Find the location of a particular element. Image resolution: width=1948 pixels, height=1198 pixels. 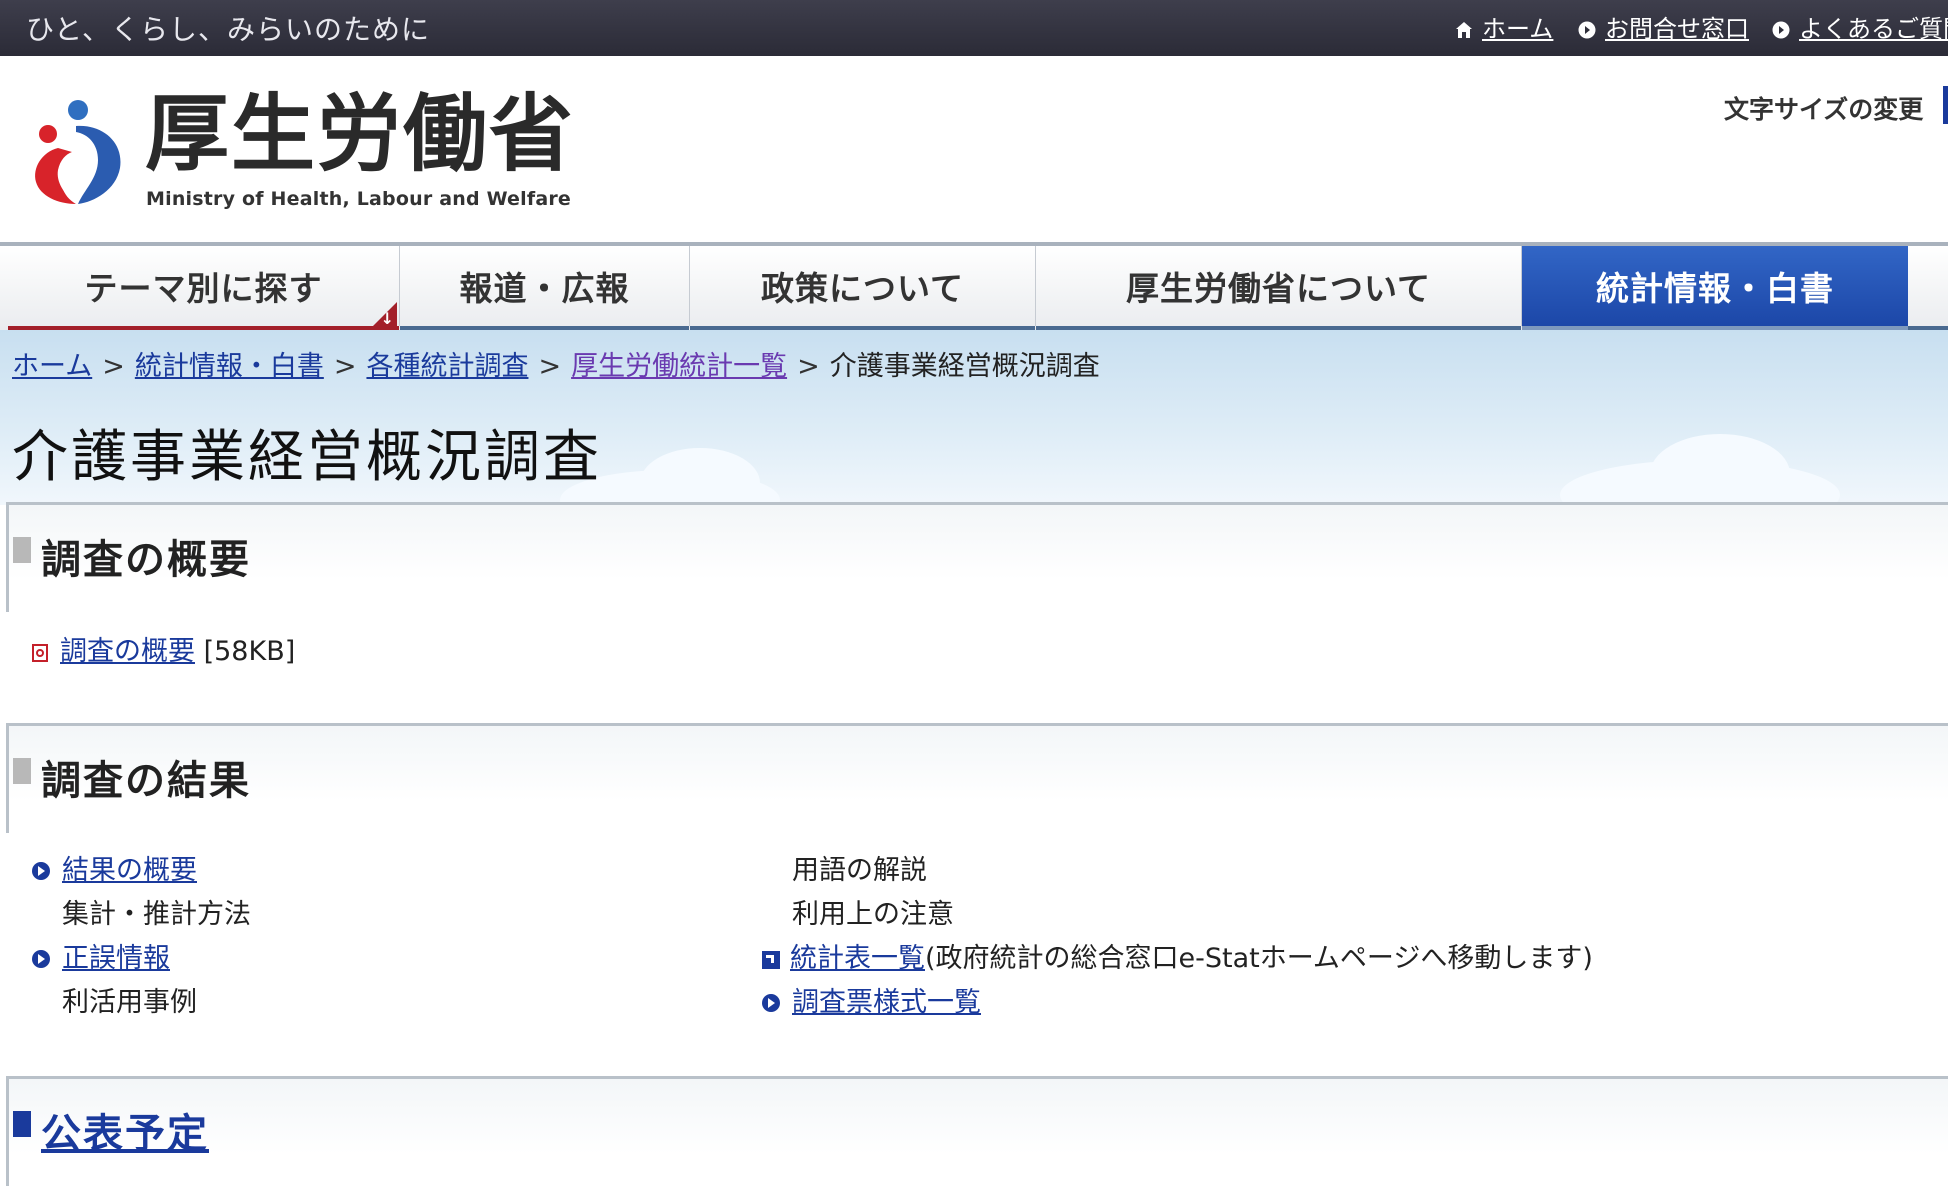

breadcrumb: ホーム > 統計情報・白書 > 各種統計調査 > 厚生労働統計一覧 > 介護事業経営概況調査 is located at coordinates (556, 363).